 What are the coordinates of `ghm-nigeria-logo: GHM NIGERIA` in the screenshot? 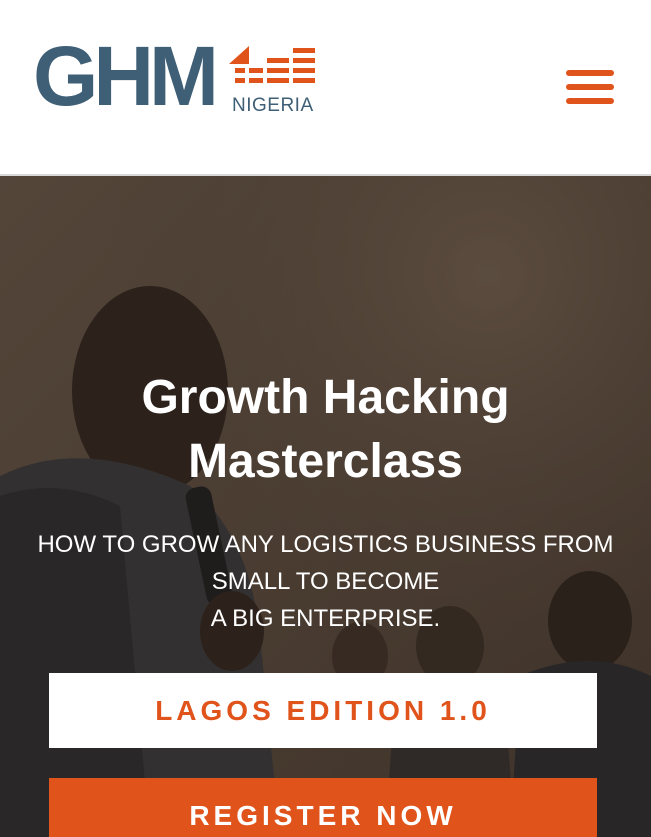 It's located at (178, 77).